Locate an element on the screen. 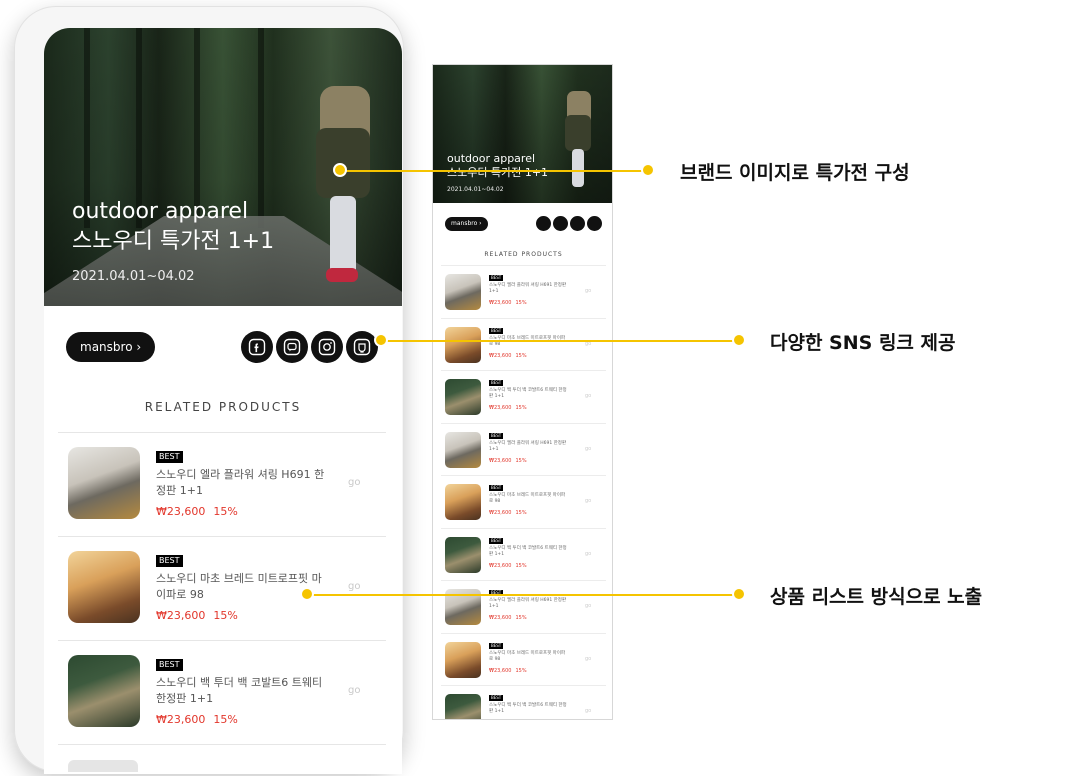  hero-date: 2021.04.01~04.02 is located at coordinates (133, 276).